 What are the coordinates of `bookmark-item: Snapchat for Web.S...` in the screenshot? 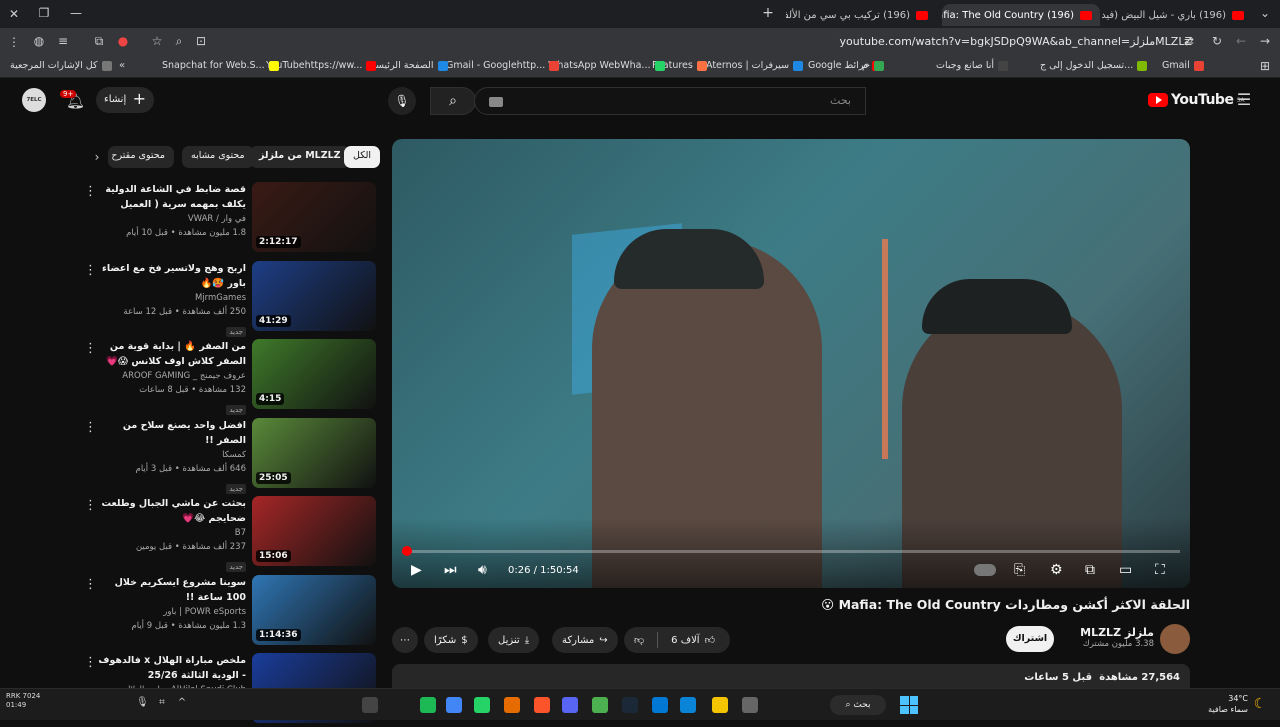 It's located at (220, 65).